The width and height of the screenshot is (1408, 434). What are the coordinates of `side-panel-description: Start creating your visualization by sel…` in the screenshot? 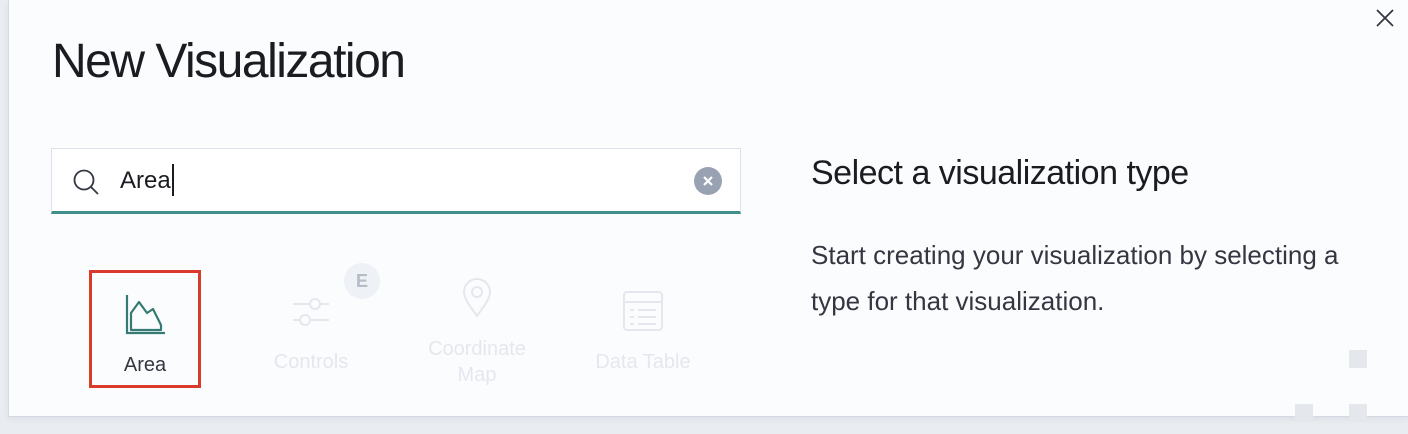 It's located at (1075, 278).